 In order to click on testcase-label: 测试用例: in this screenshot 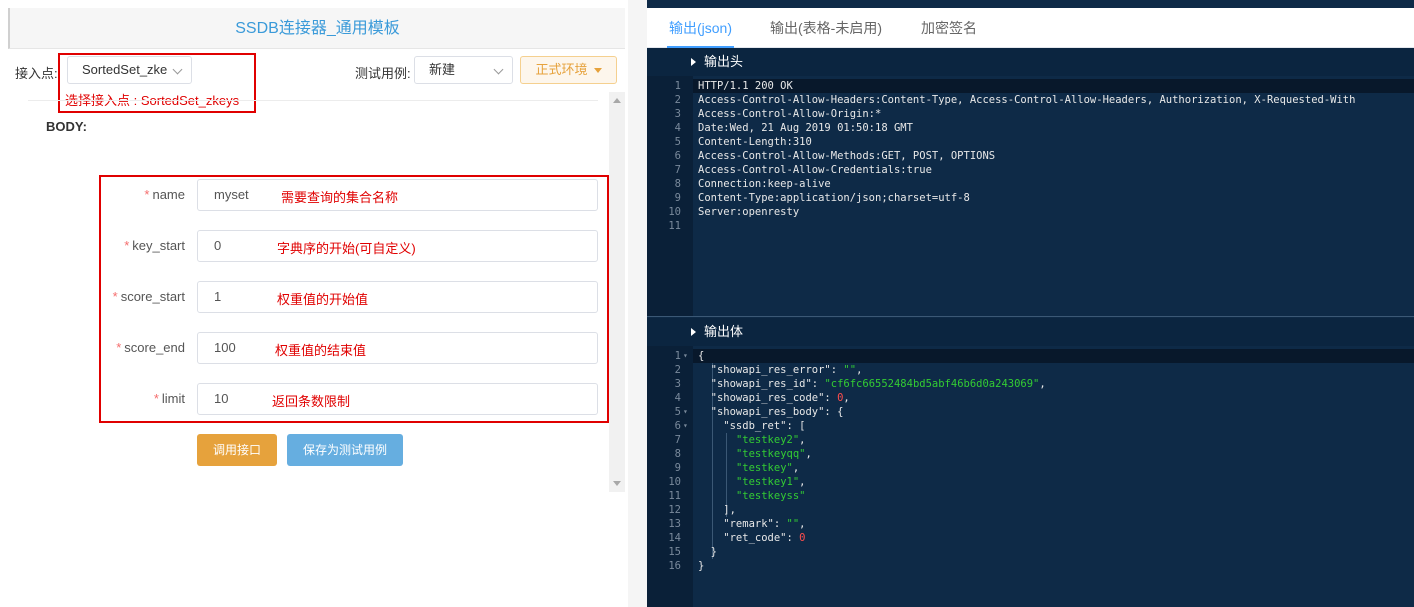, I will do `click(383, 73)`.